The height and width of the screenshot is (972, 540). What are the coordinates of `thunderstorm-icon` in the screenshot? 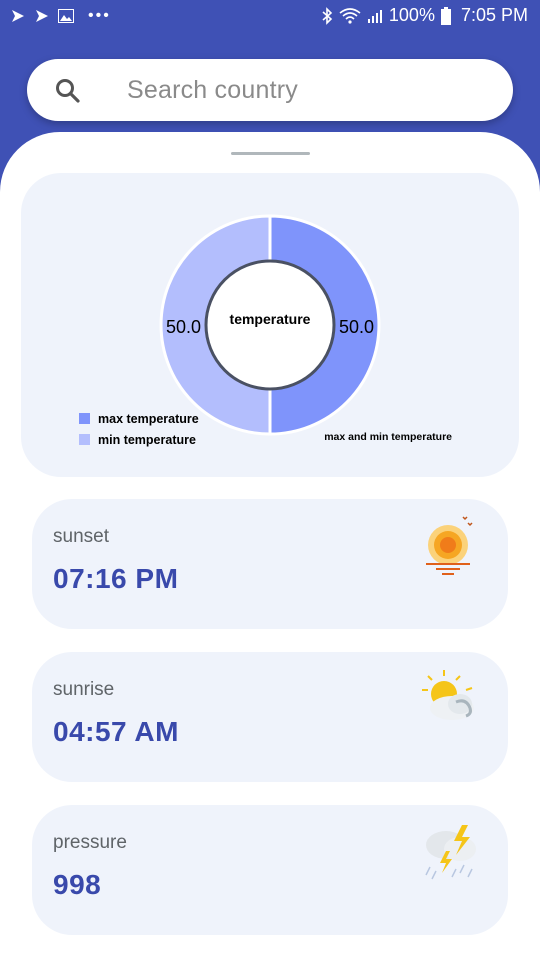 It's located at (450, 852).